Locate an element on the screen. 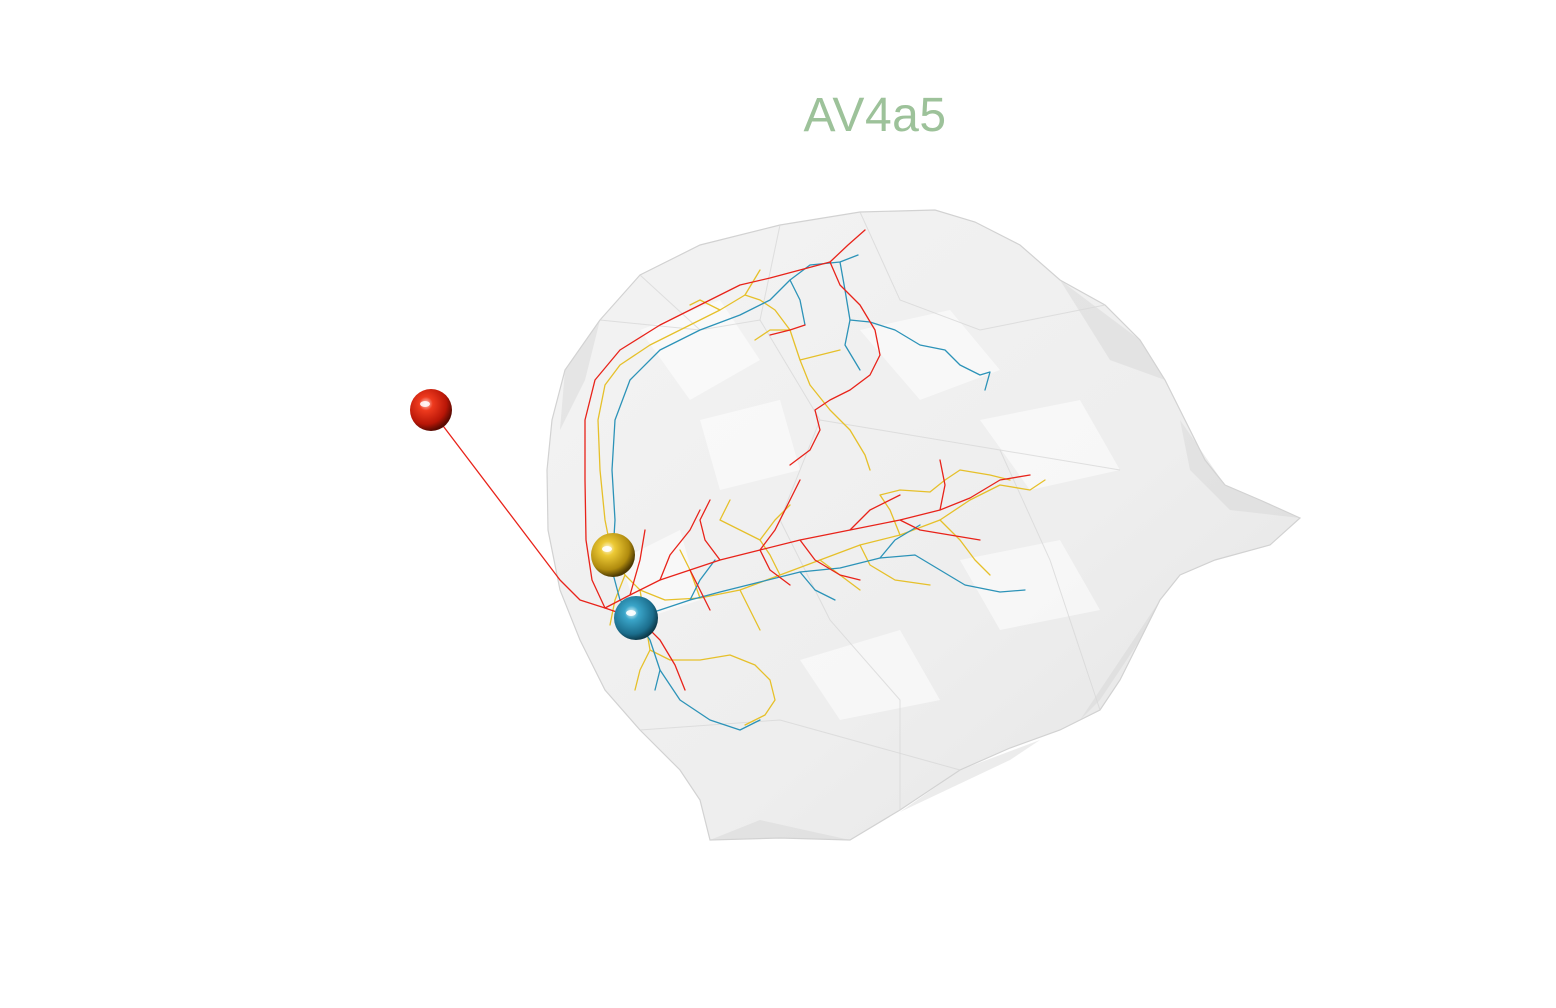 Image resolution: width=1556 pixels, height=1008 pixels. red-neuron-soma is located at coordinates (431, 410).